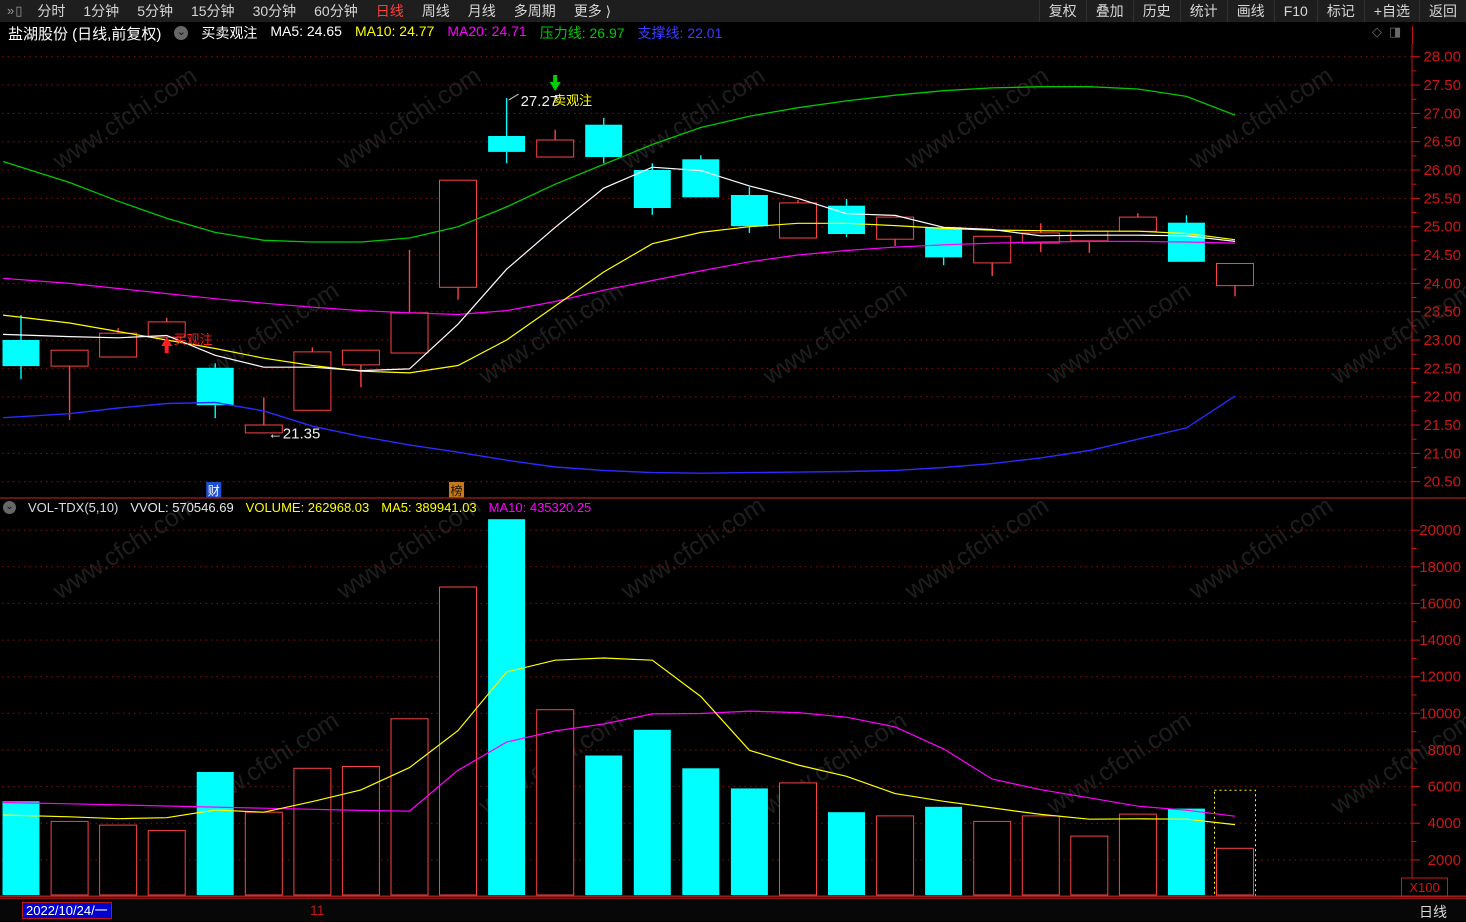  Describe the element at coordinates (1062, 11) in the screenshot. I see `menu-item-复权: 复权` at that location.